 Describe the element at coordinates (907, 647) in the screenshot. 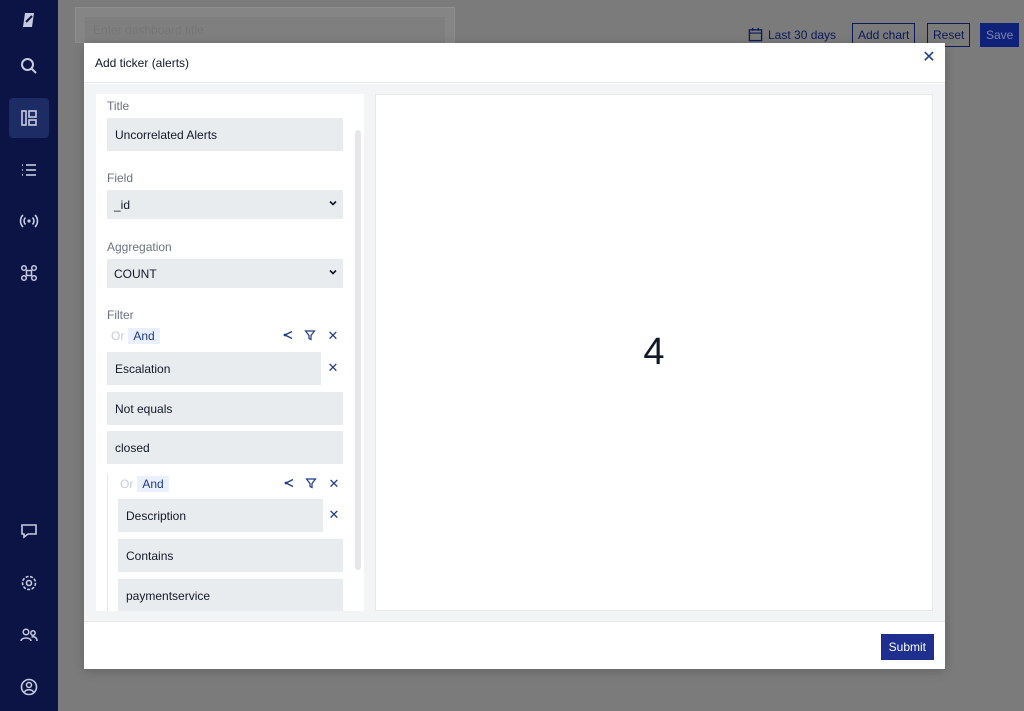

I see `submit-button: Submit` at that location.